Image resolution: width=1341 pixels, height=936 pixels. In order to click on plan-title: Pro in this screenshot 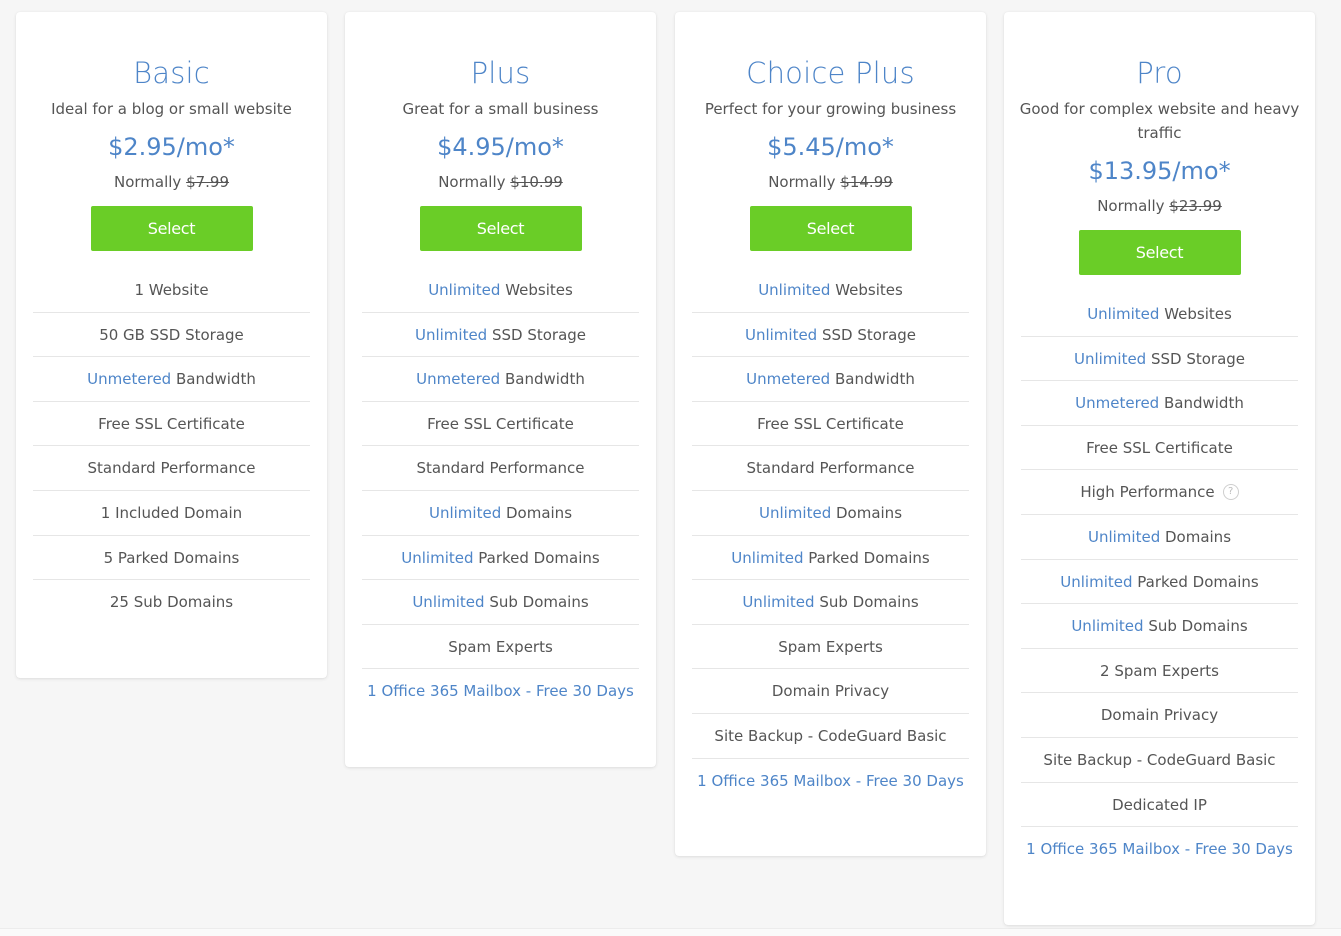, I will do `click(1159, 73)`.